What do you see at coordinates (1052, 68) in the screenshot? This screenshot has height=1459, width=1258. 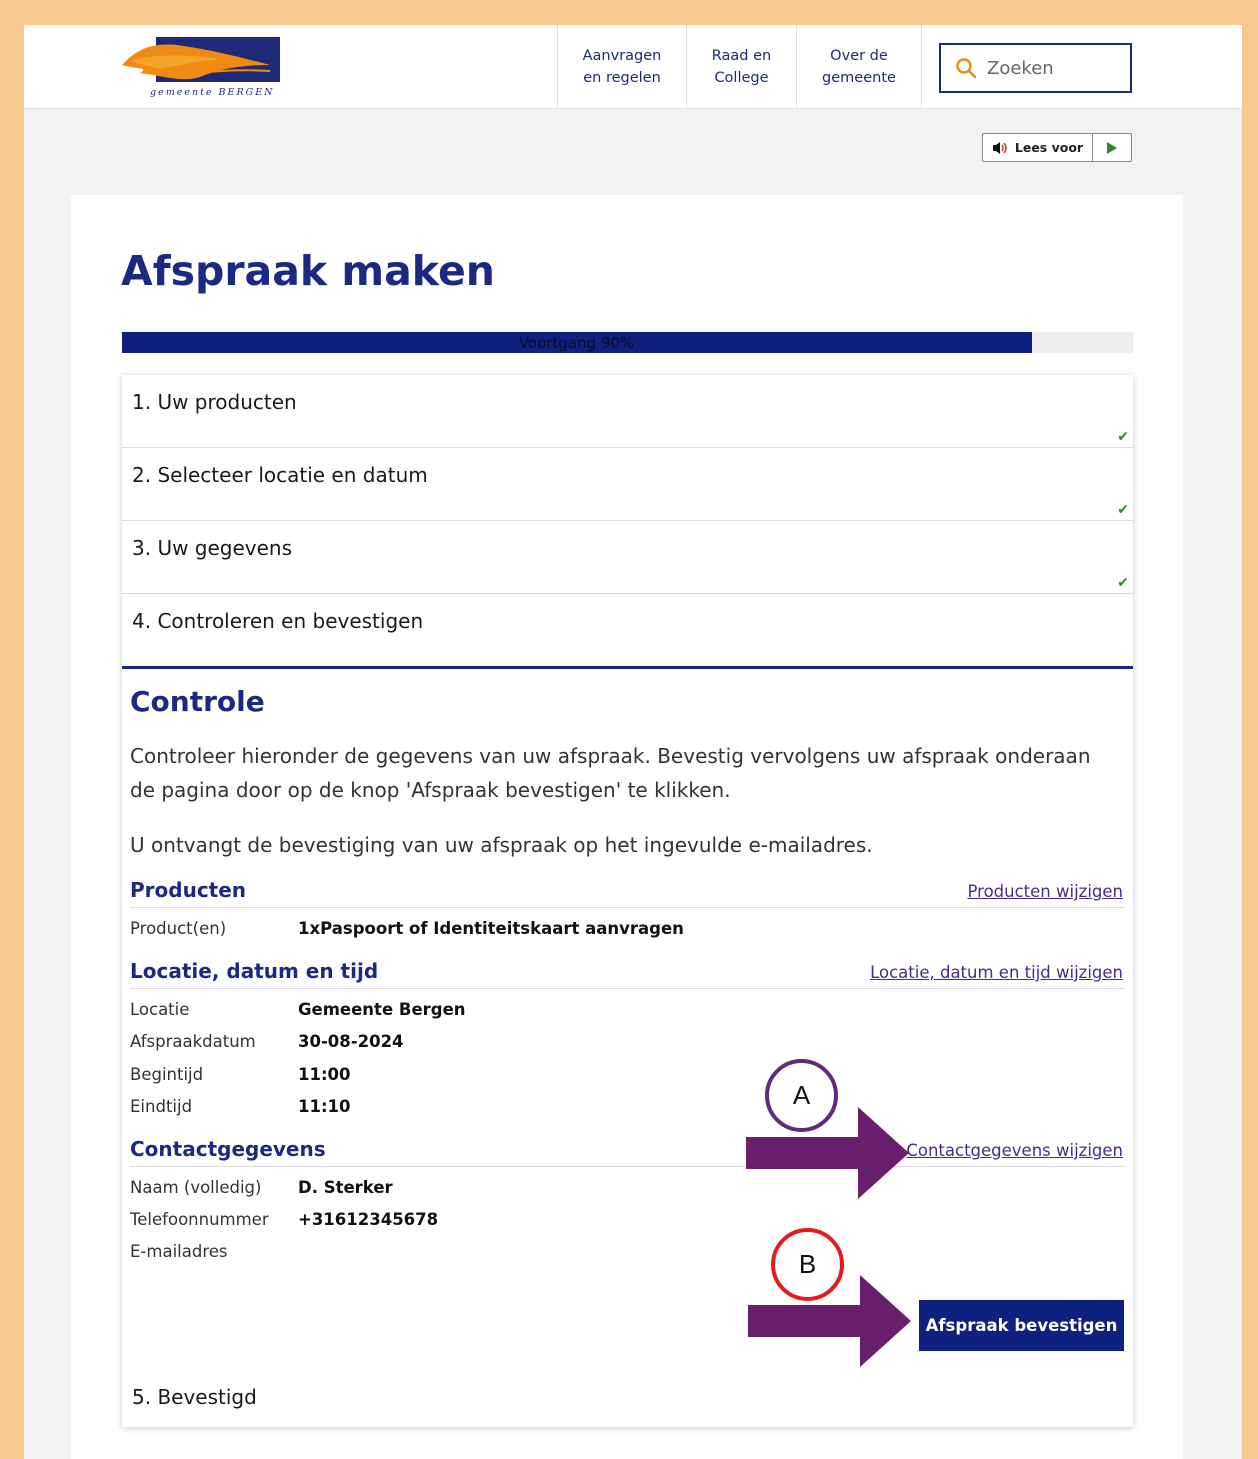 I see `search-input` at bounding box center [1052, 68].